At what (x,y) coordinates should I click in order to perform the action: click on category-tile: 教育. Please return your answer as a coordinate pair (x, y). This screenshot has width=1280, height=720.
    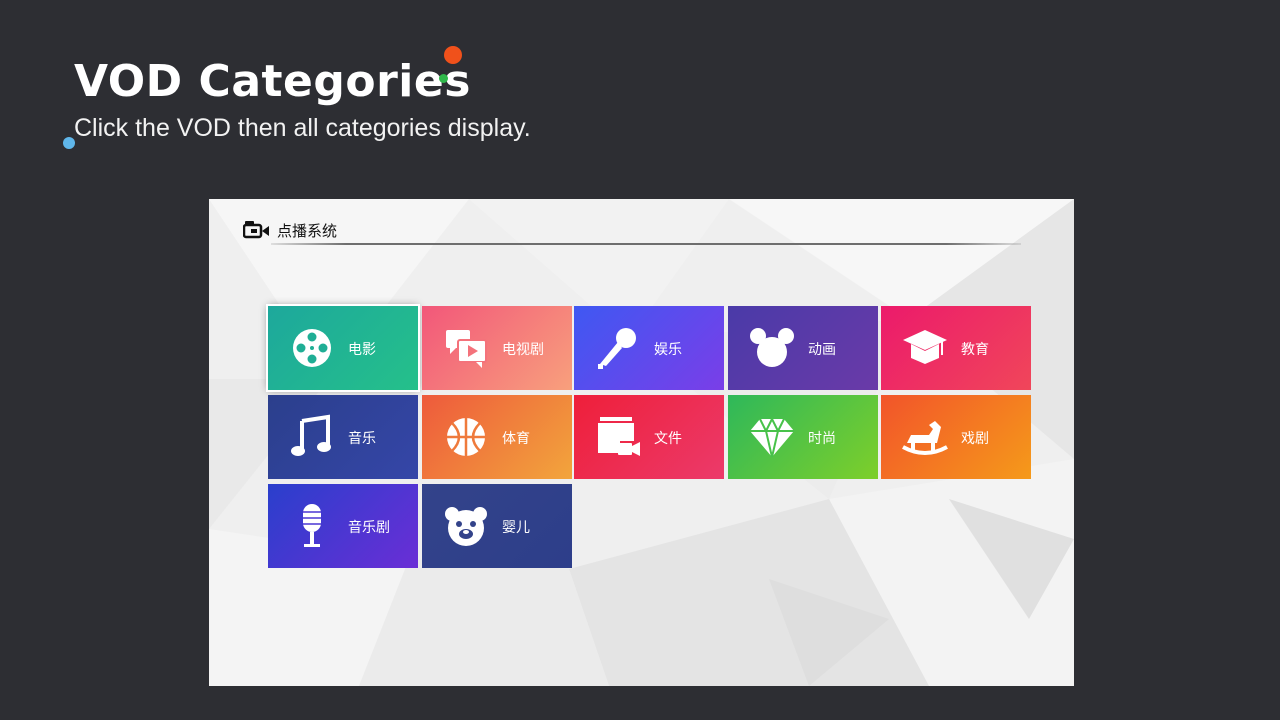
    Looking at the image, I should click on (956, 348).